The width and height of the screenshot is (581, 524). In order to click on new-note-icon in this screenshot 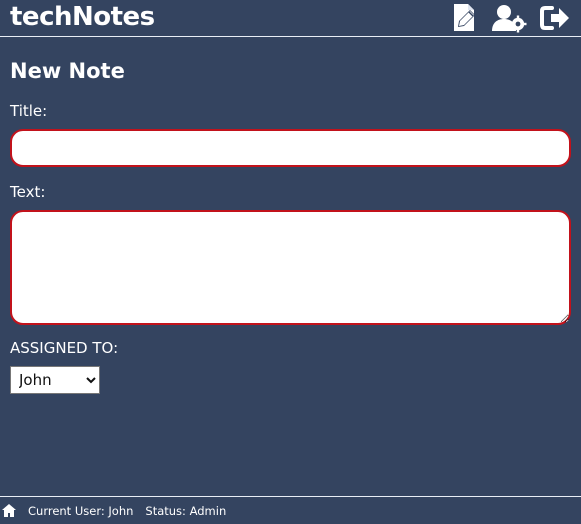, I will do `click(464, 17)`.